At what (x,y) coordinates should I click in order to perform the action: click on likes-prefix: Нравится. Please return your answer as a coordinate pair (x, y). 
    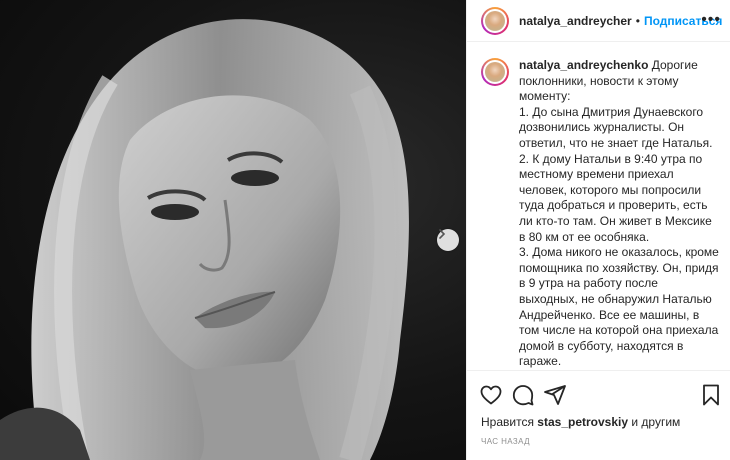
    Looking at the image, I should click on (509, 422).